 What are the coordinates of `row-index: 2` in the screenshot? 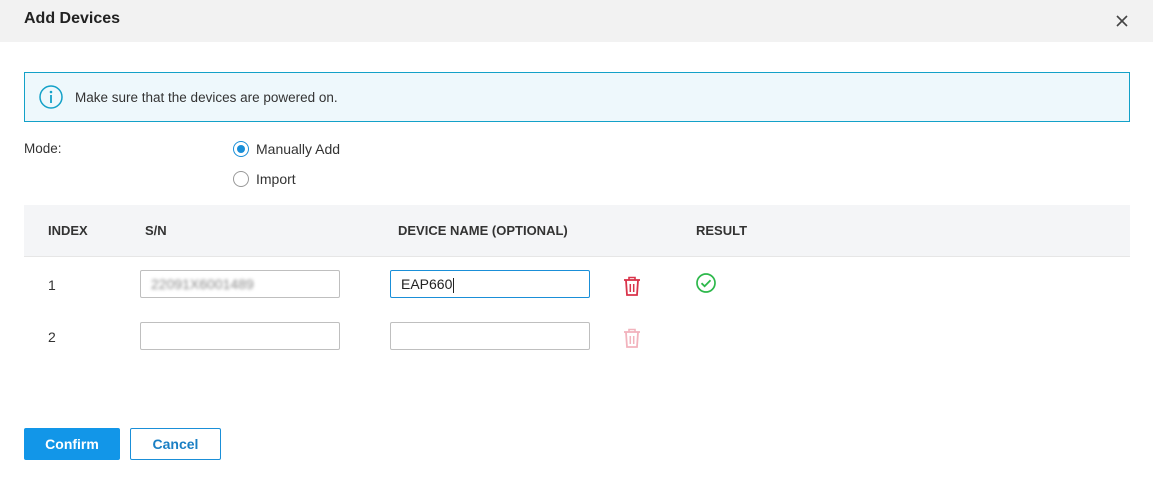 It's located at (52, 337).